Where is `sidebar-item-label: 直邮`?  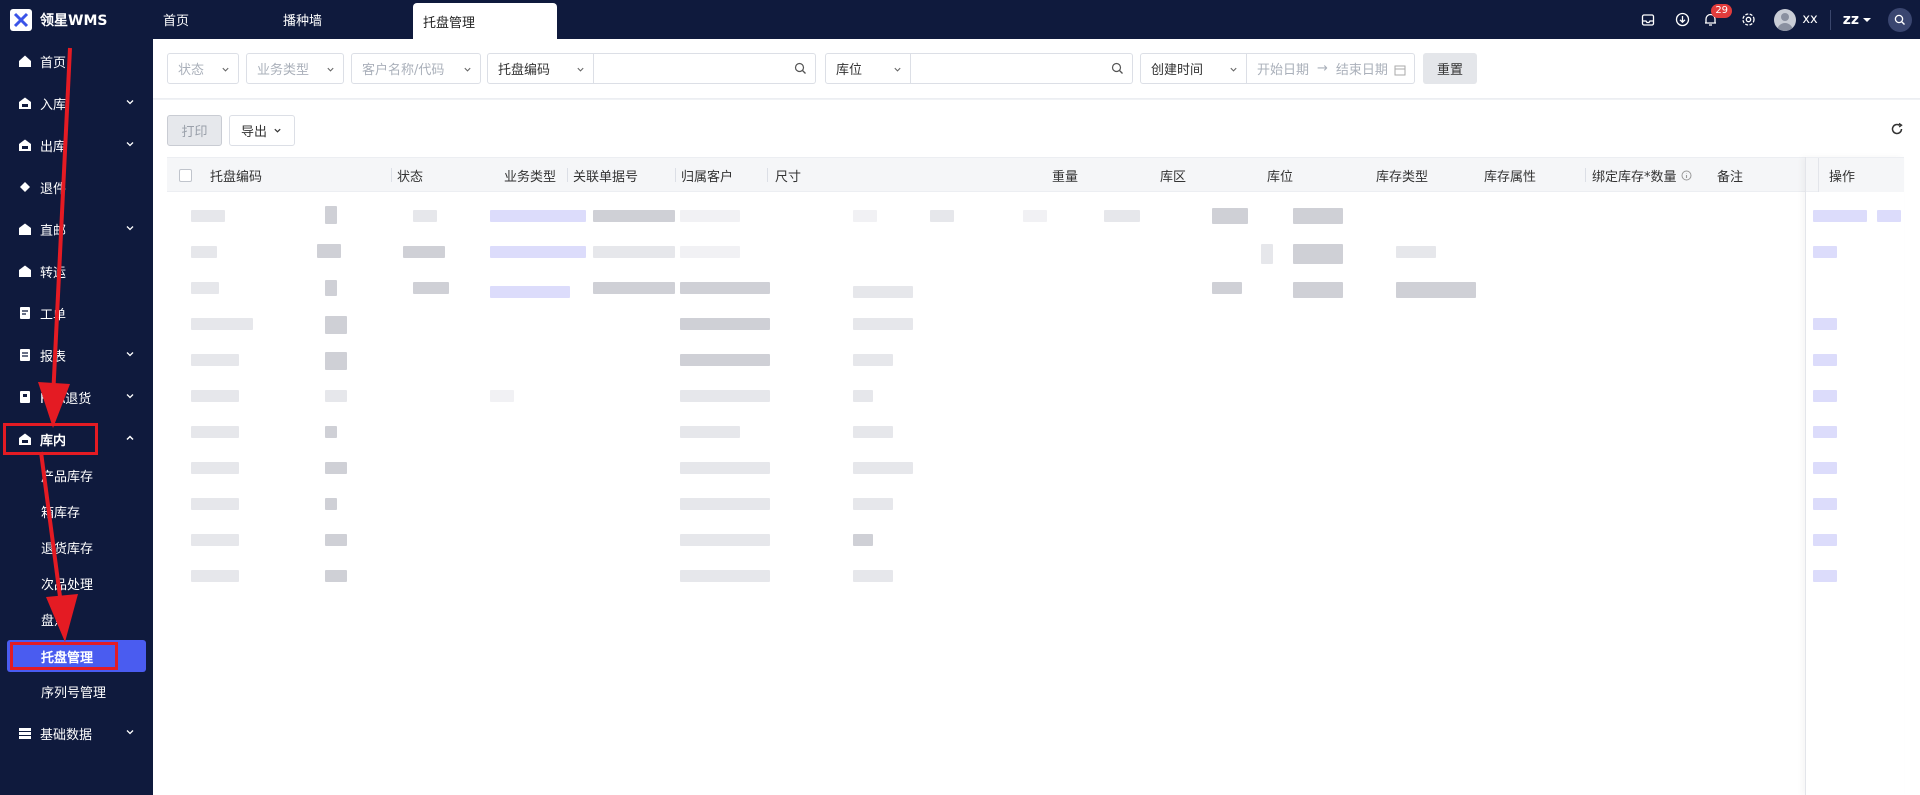
sidebar-item-label: 直邮 is located at coordinates (53, 231).